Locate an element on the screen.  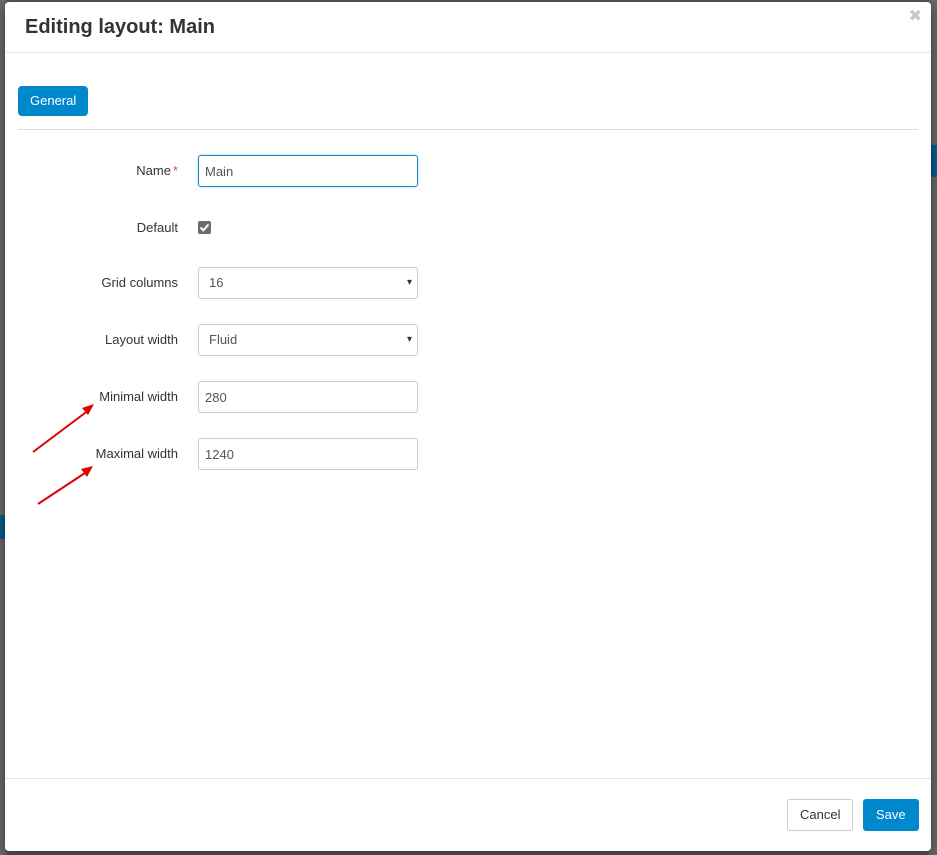
modal-footer: Cancel Save is located at coordinates (468, 814).